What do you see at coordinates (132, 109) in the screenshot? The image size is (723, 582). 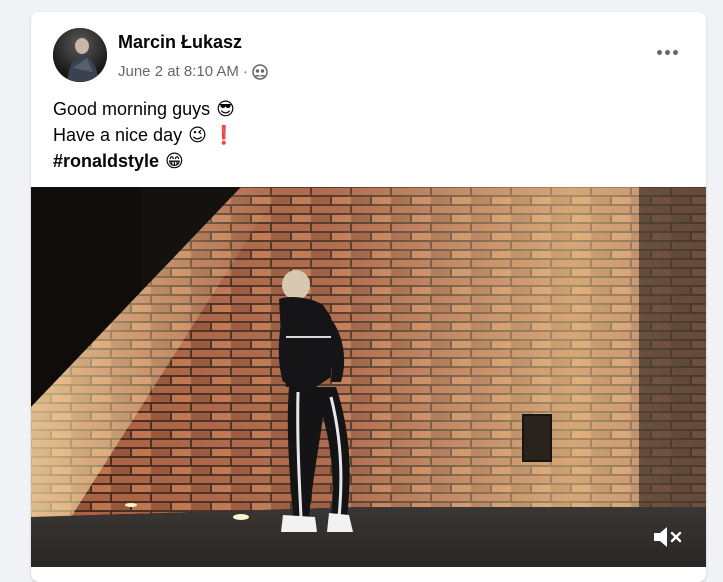 I see `post-line-text: Good morning guys` at bounding box center [132, 109].